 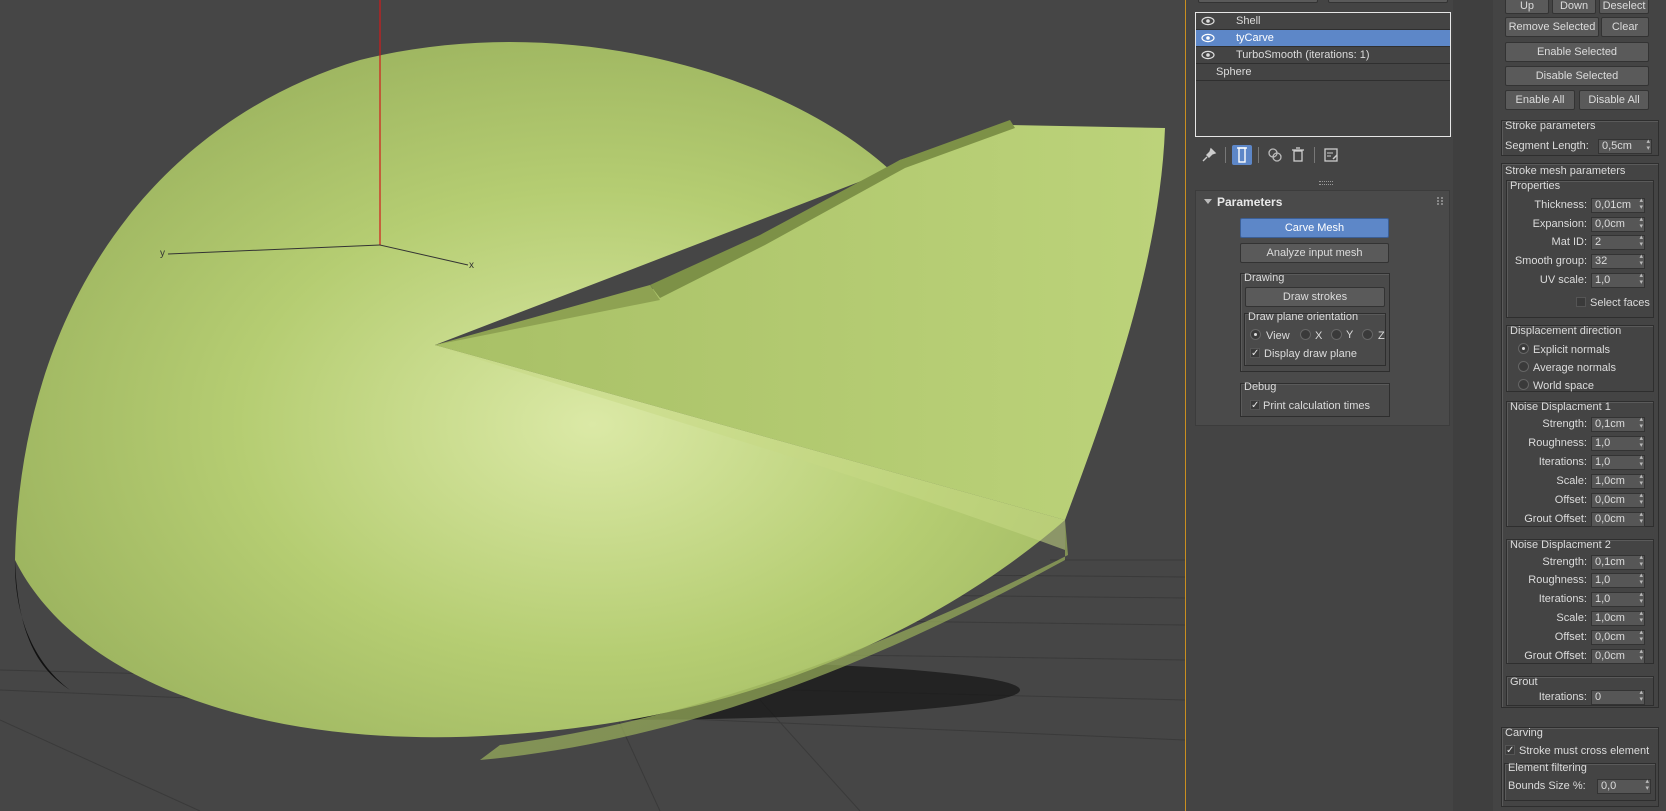 I want to click on noise1-strength-spinner: Strength: 0,1cm, so click(x=1581, y=424).